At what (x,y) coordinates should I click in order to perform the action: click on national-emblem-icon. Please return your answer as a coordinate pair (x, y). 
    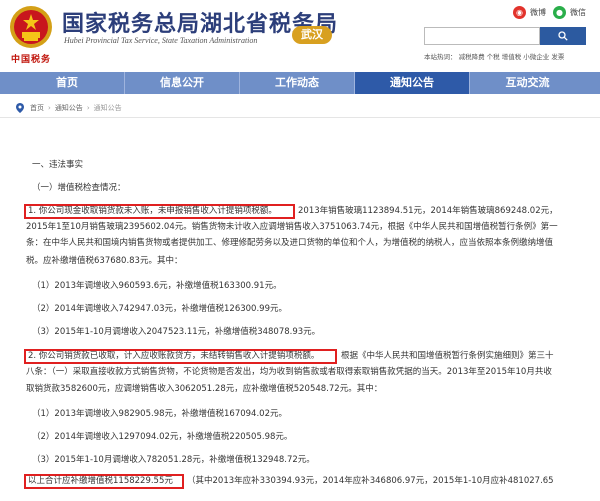
    Looking at the image, I should click on (31, 27).